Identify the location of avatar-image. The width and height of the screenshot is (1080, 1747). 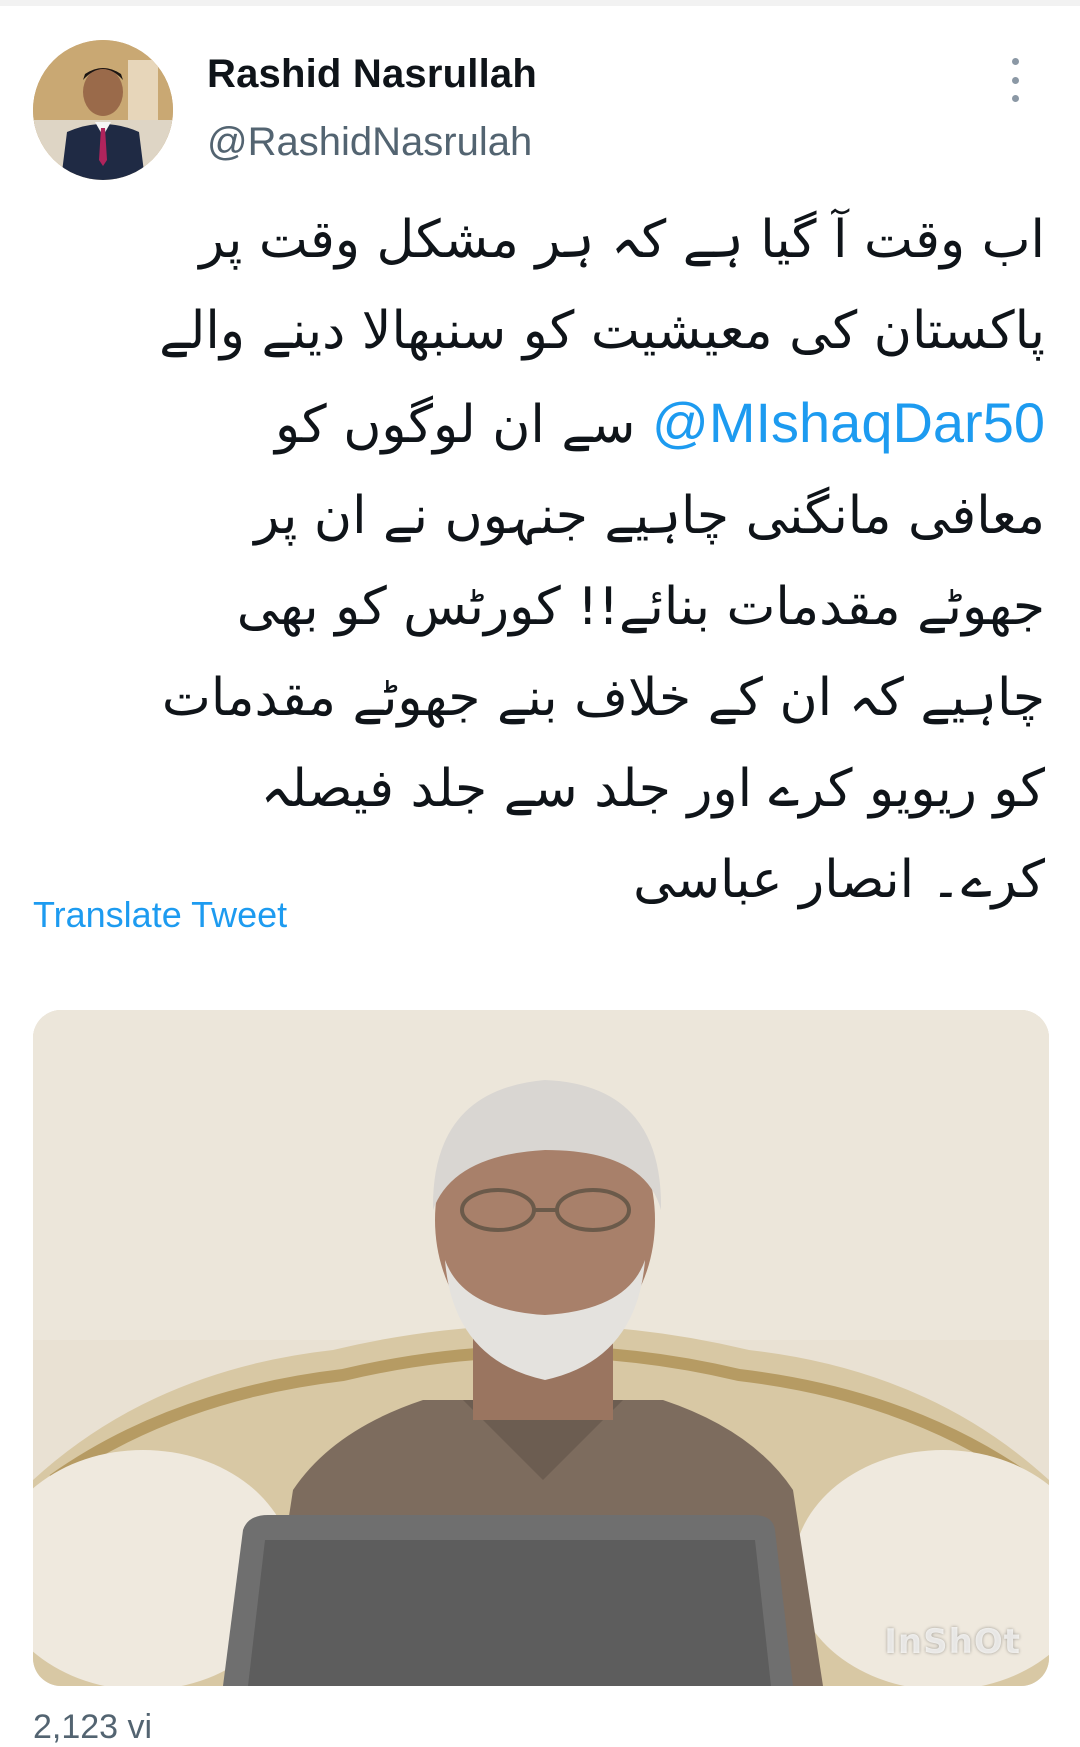
(103, 110).